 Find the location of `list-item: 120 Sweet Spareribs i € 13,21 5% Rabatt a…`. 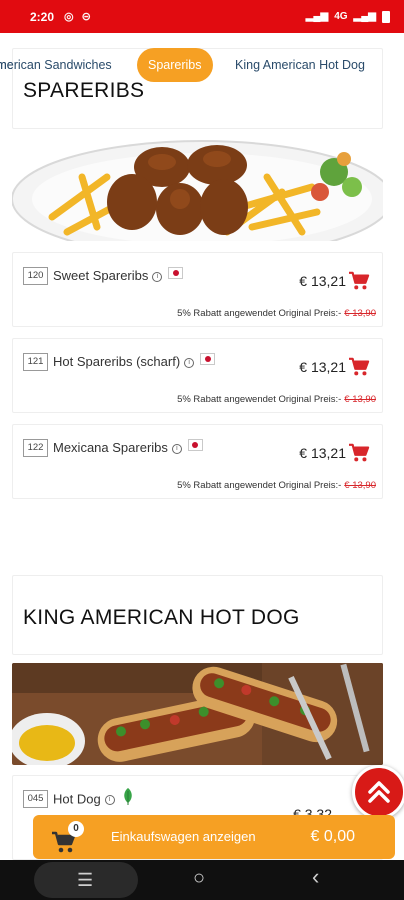

list-item: 120 Sweet Spareribs i € 13,21 5% Rabatt a… is located at coordinates (197, 289).